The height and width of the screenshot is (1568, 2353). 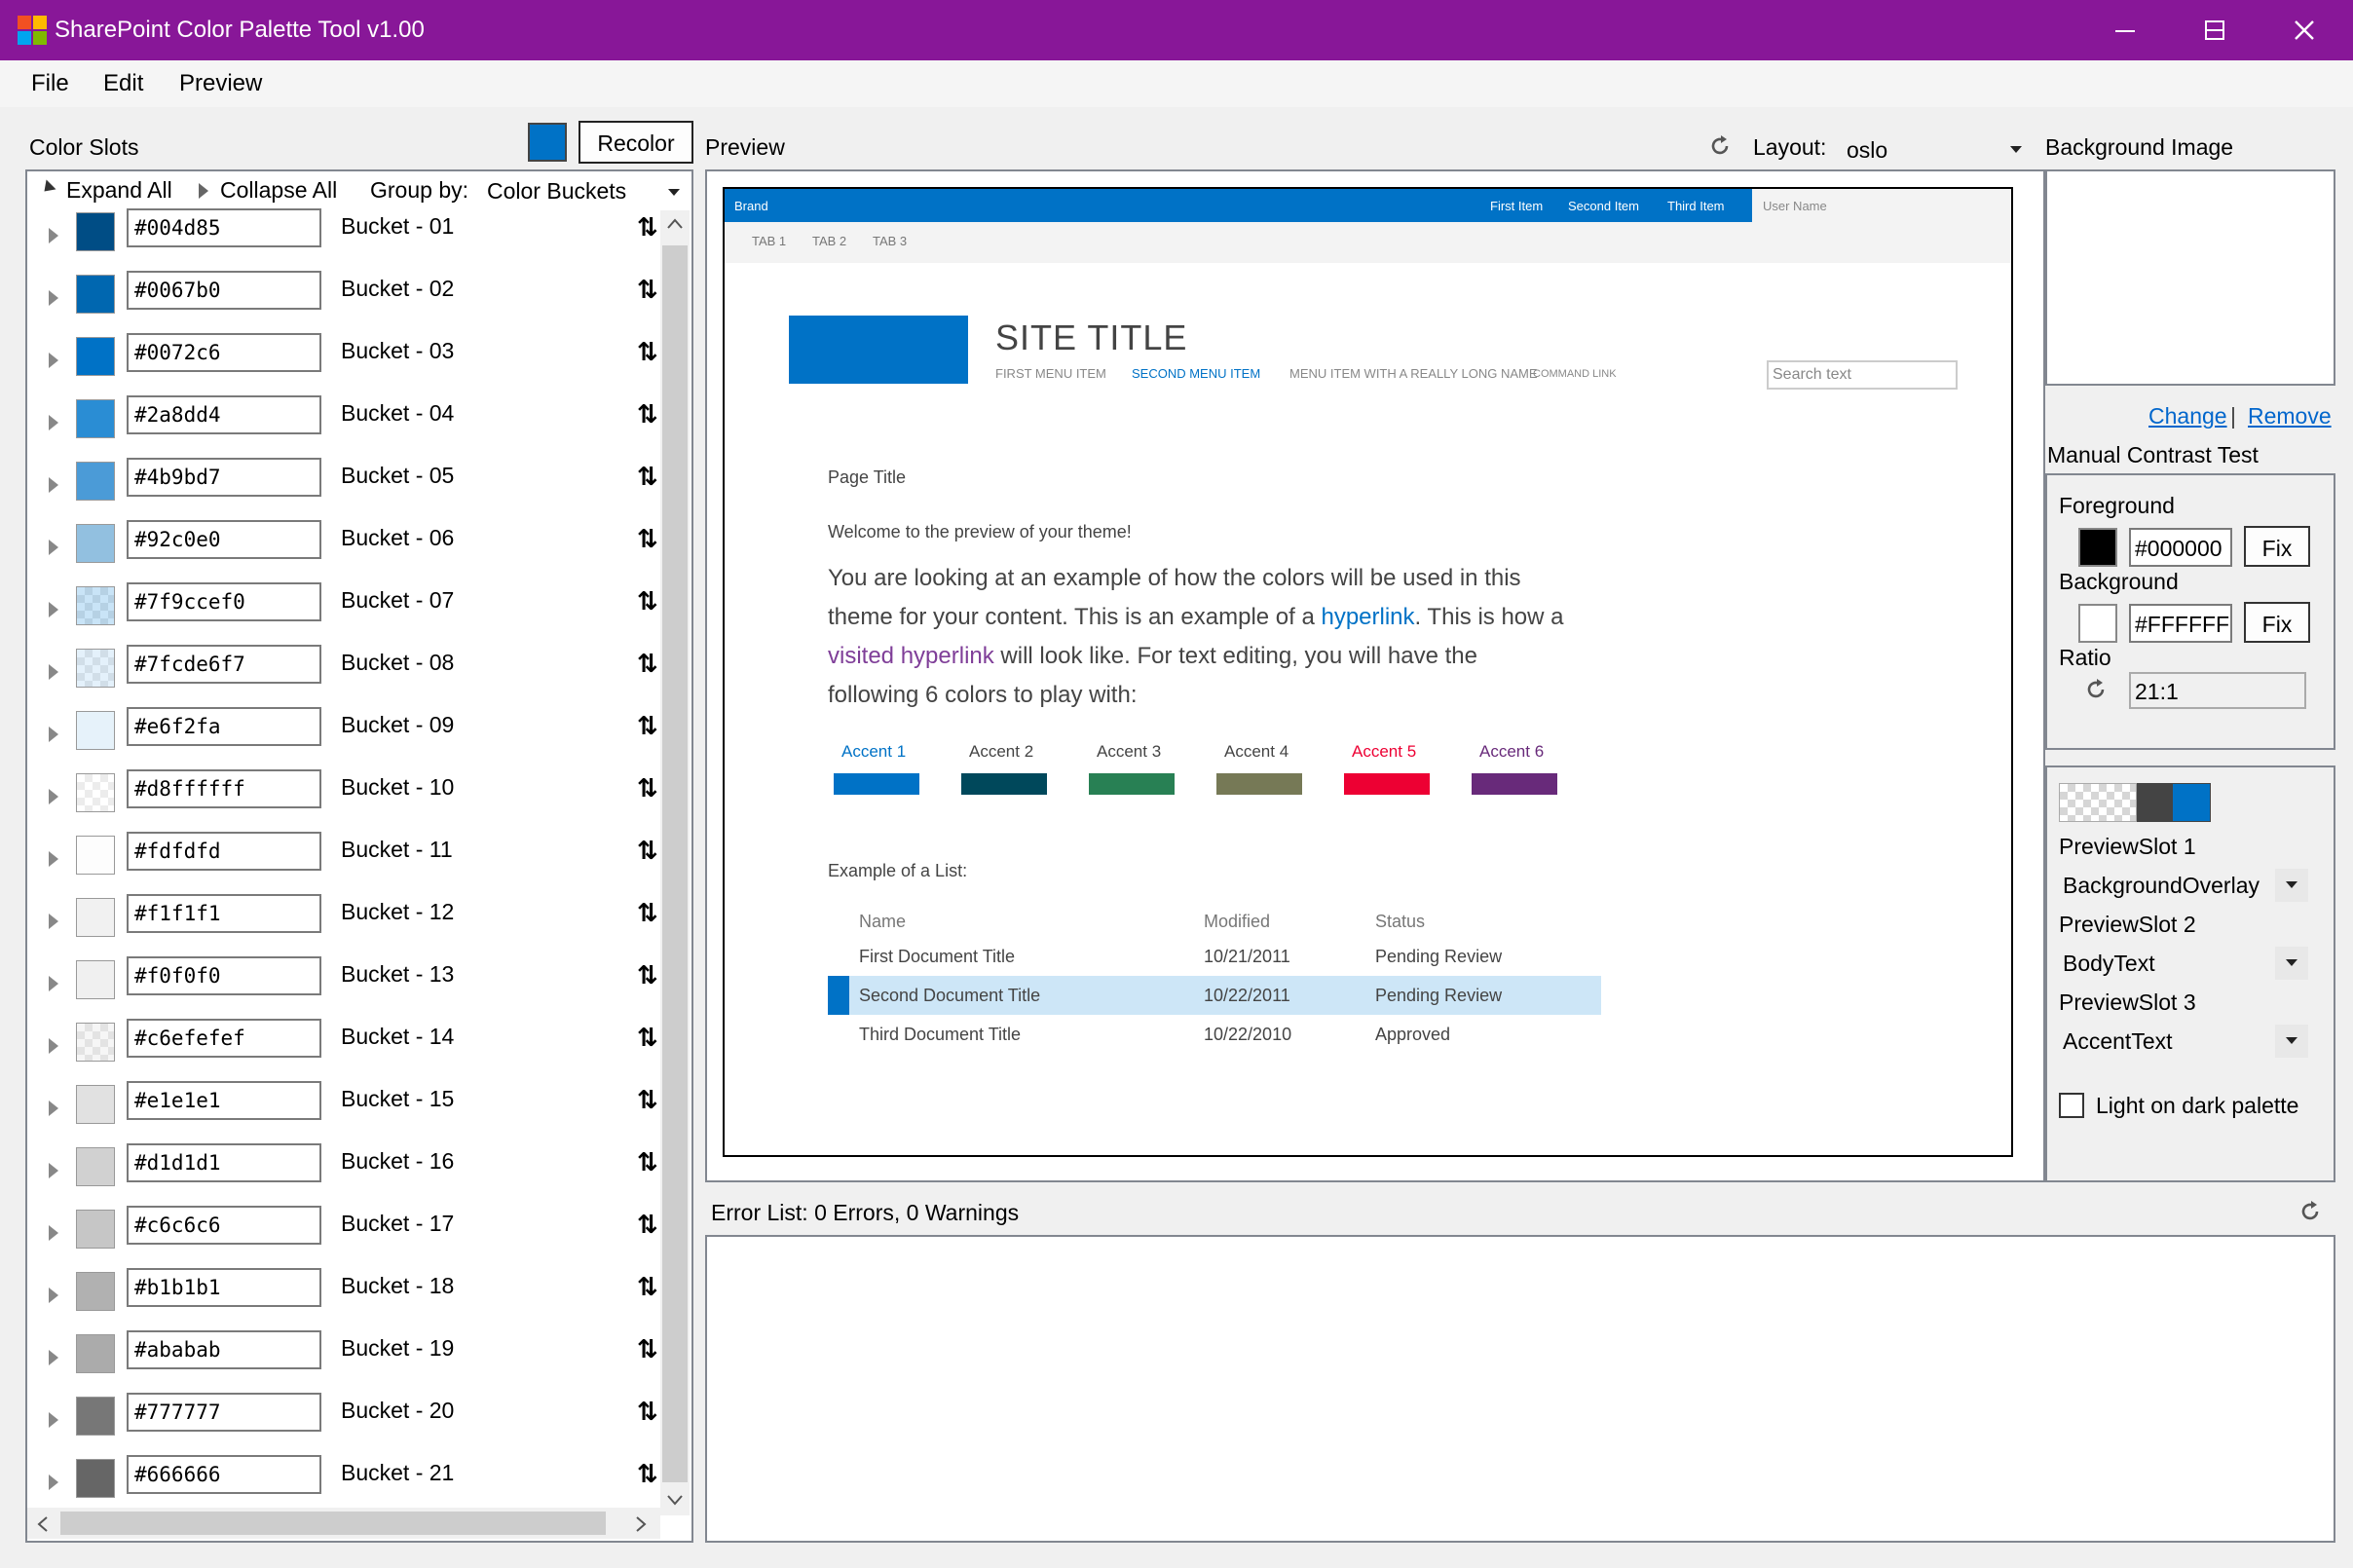 What do you see at coordinates (2277, 546) in the screenshot?
I see `foreground-fix-button: Fix` at bounding box center [2277, 546].